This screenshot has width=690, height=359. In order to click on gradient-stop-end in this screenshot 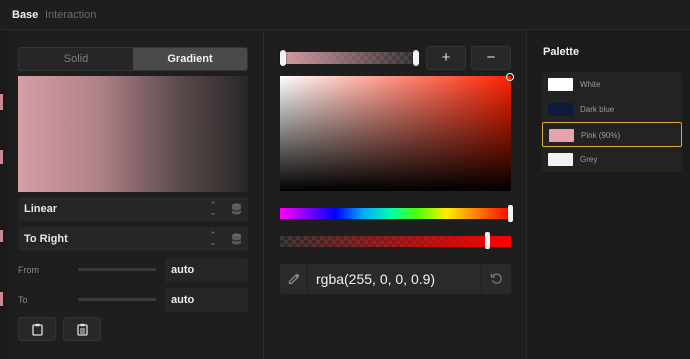, I will do `click(416, 58)`.